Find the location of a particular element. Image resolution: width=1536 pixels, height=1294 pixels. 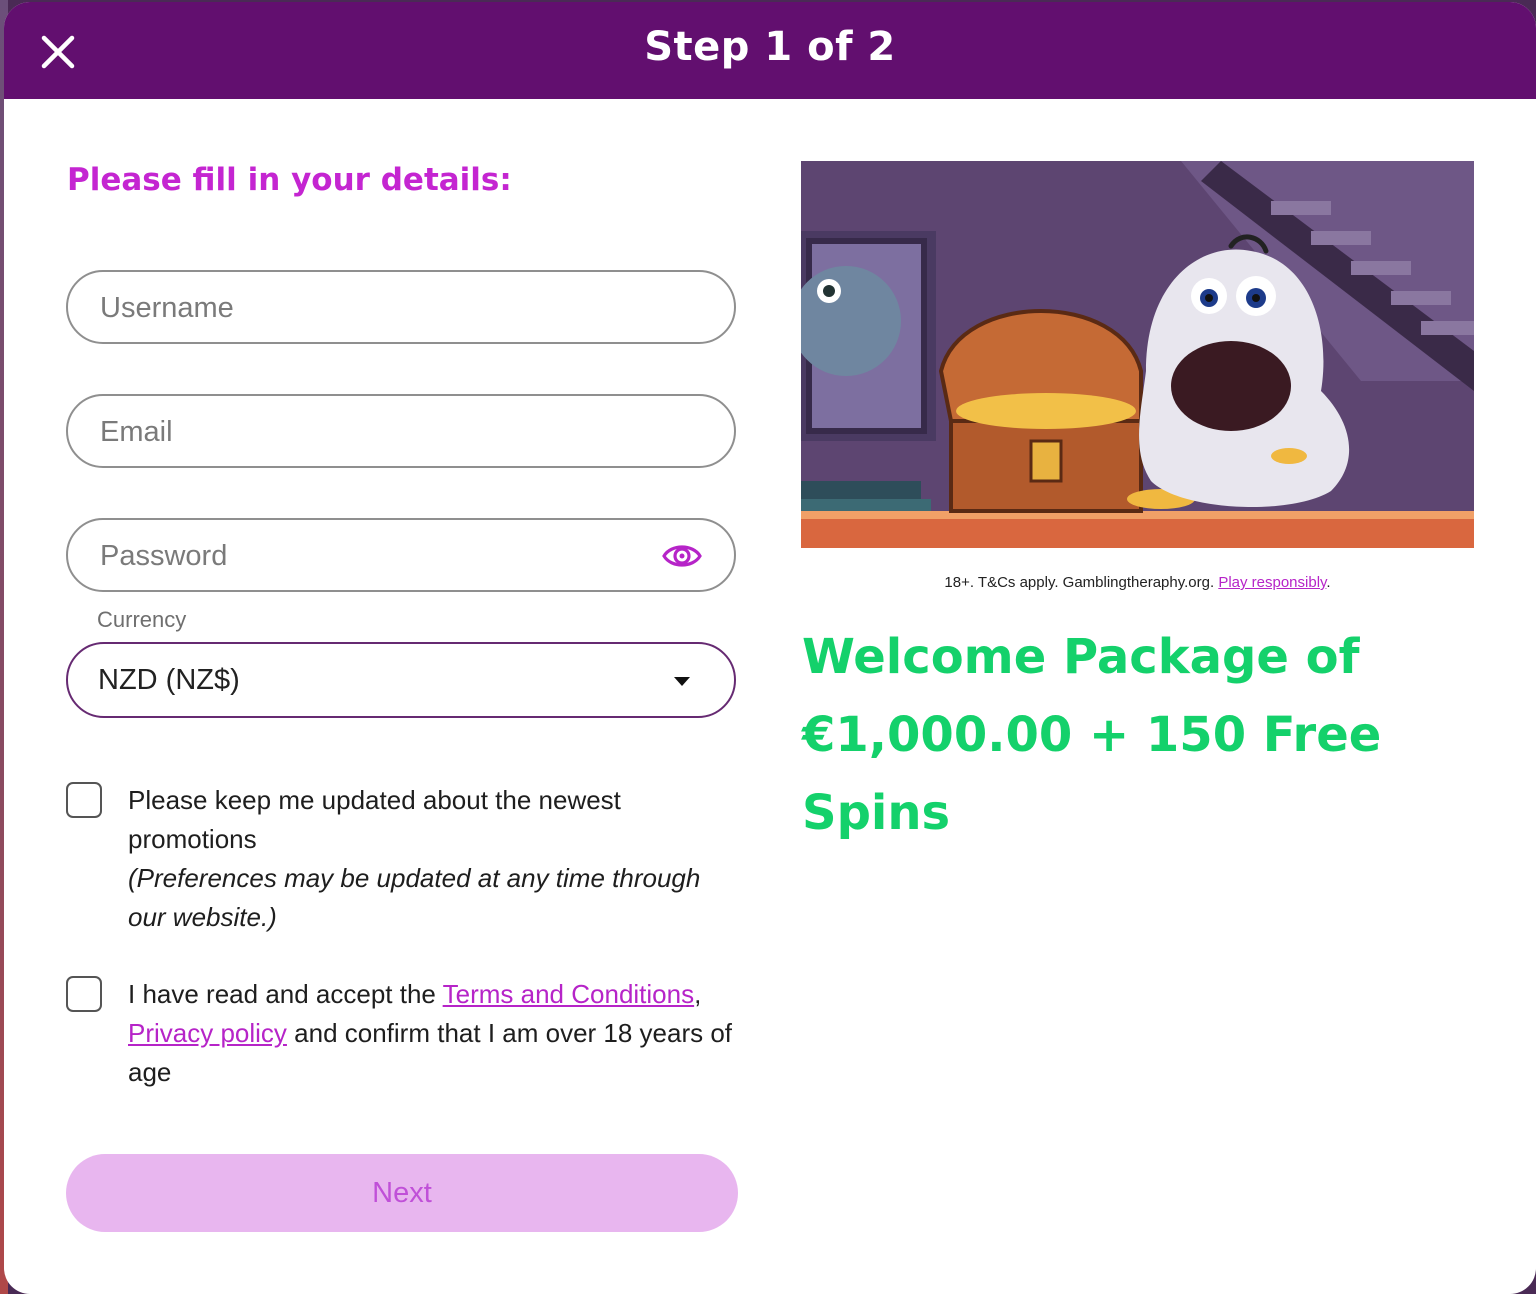

currency-select: NZD (NZ$) is located at coordinates (401, 680).